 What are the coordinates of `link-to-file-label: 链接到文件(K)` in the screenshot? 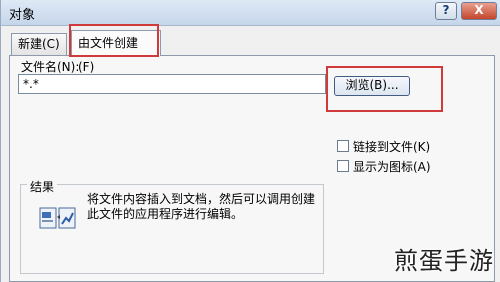 It's located at (391, 146).